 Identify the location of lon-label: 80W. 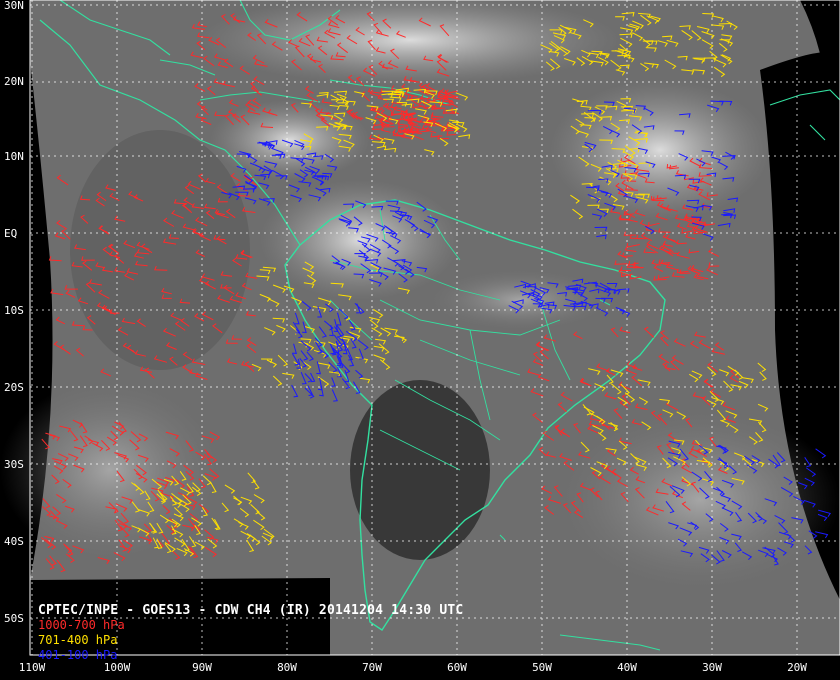
(287, 667).